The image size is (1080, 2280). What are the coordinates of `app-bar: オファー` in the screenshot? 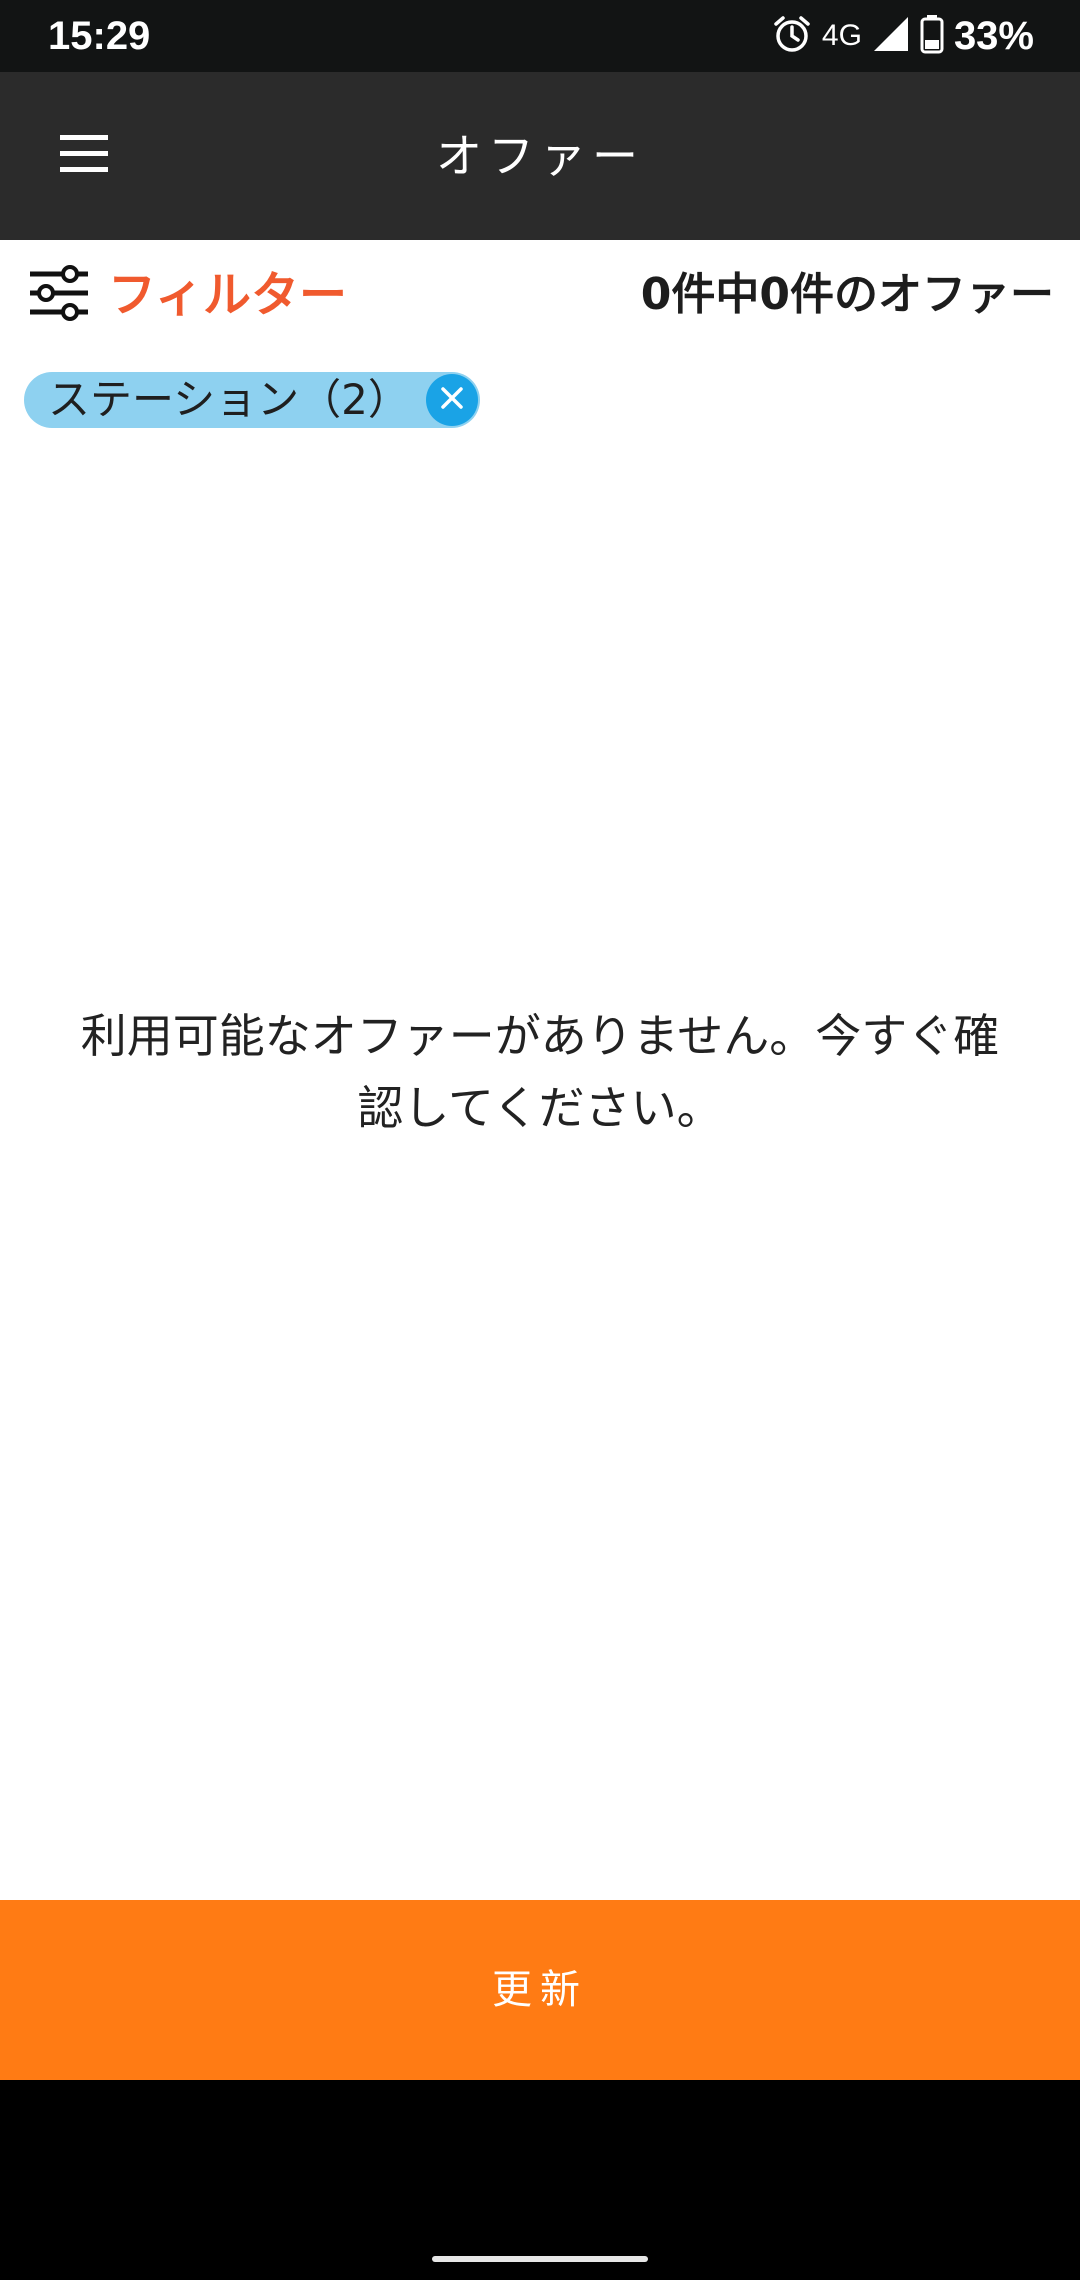 It's located at (540, 156).